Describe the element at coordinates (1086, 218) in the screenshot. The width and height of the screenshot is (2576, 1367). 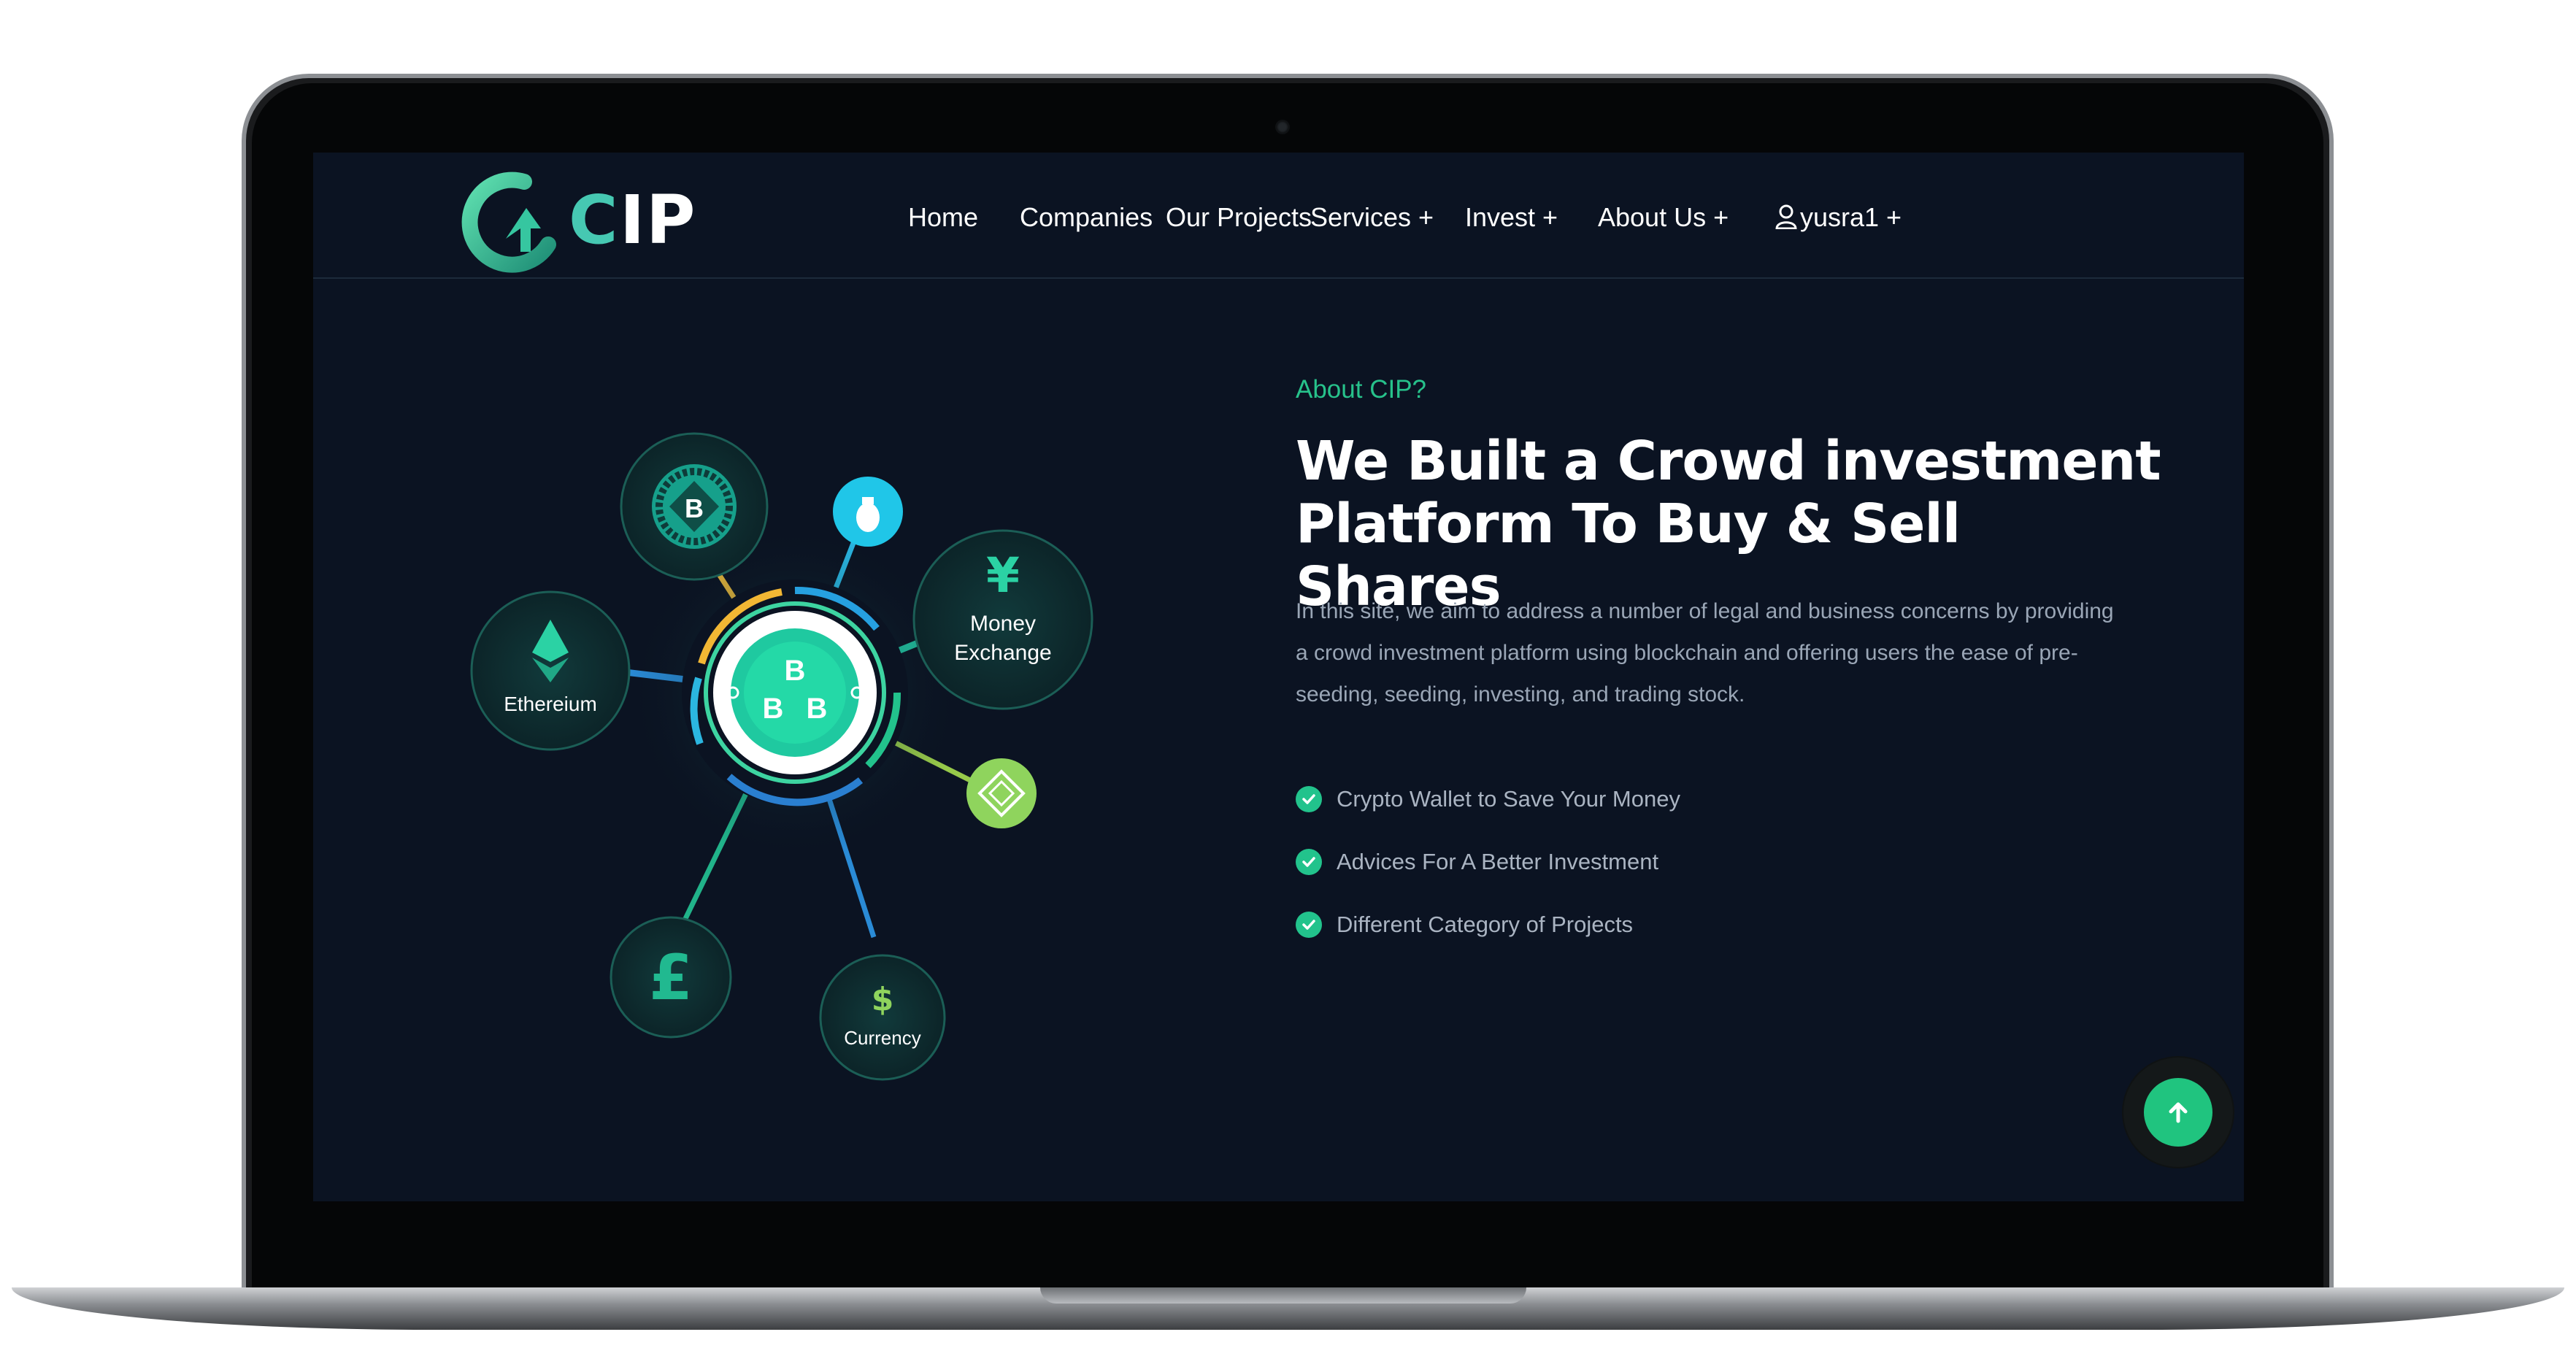
I see `nav-companies: Companies` at that location.